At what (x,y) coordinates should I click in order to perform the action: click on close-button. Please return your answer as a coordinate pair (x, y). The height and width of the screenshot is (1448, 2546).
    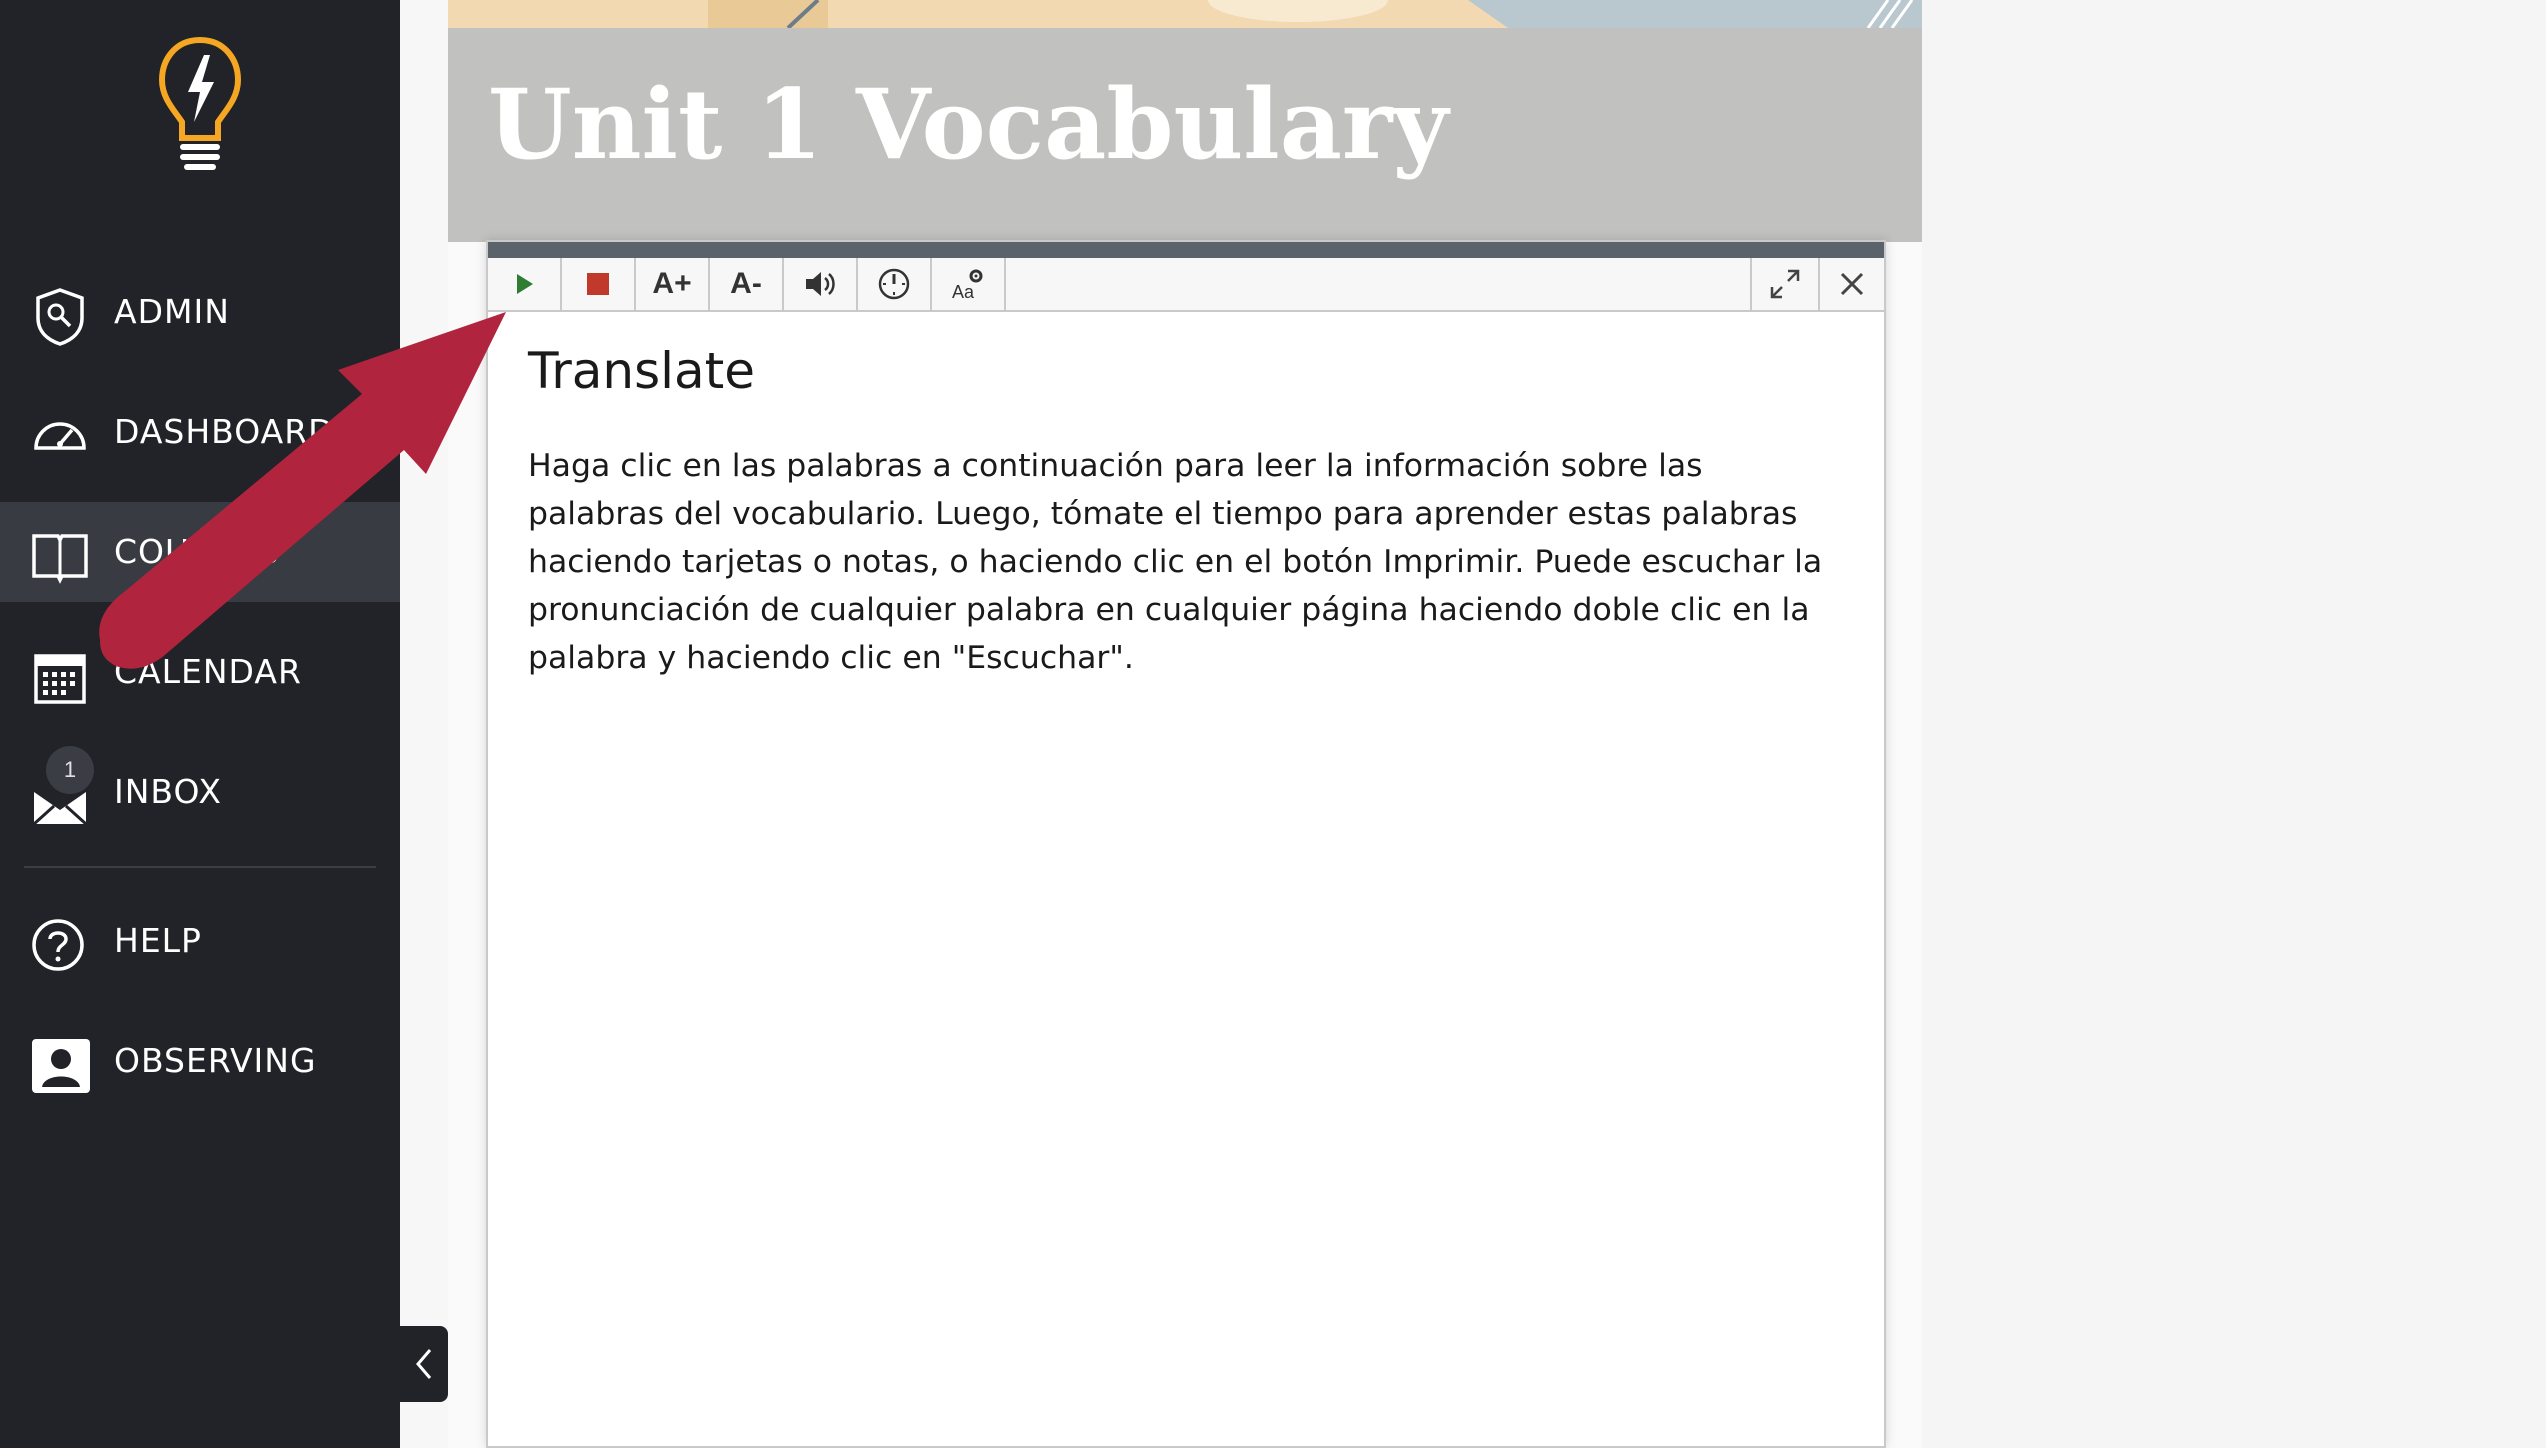
    Looking at the image, I should click on (1851, 284).